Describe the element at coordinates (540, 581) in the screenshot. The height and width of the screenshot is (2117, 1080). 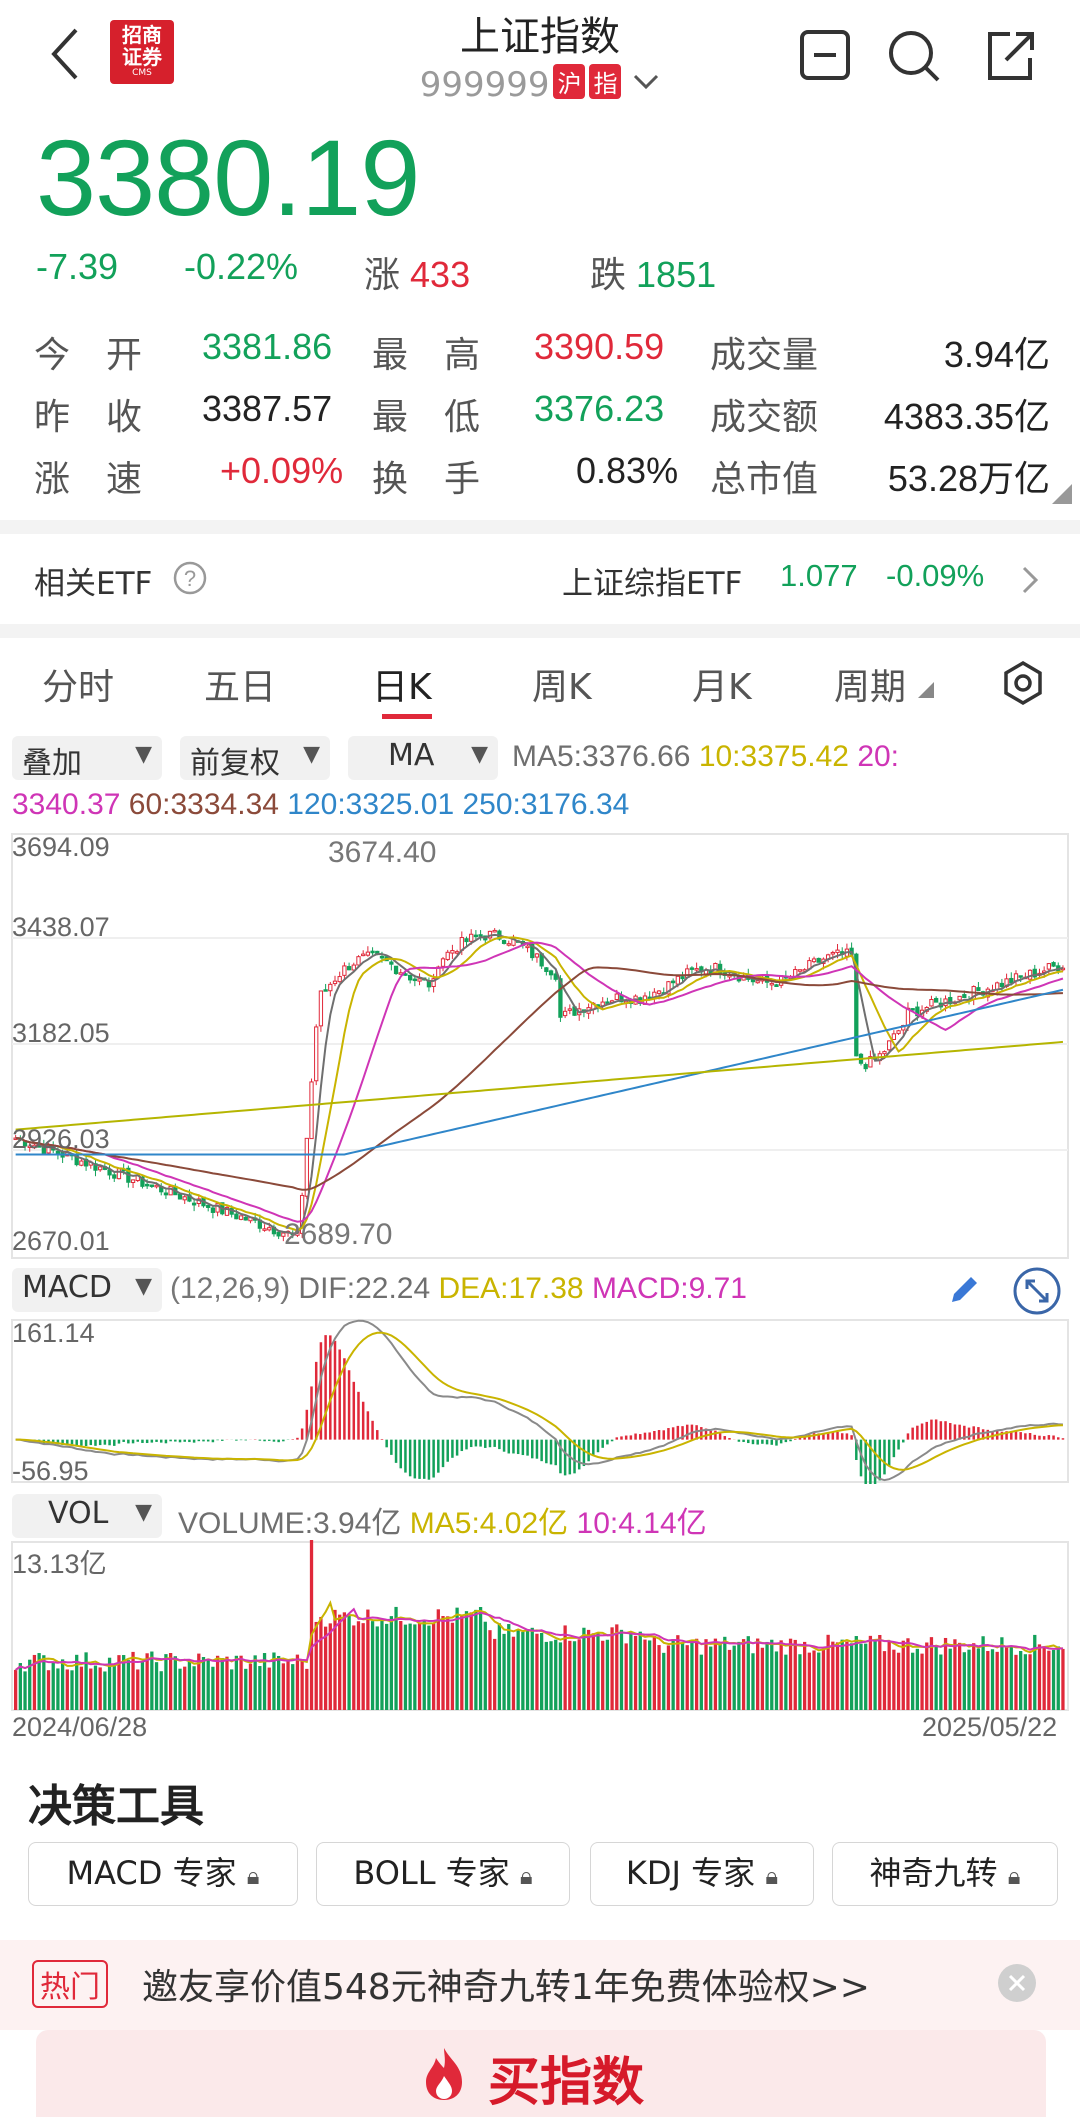
I see `related-etf-row: 相关ETF ? 上证综指ETF 1.077 -0.09%` at that location.